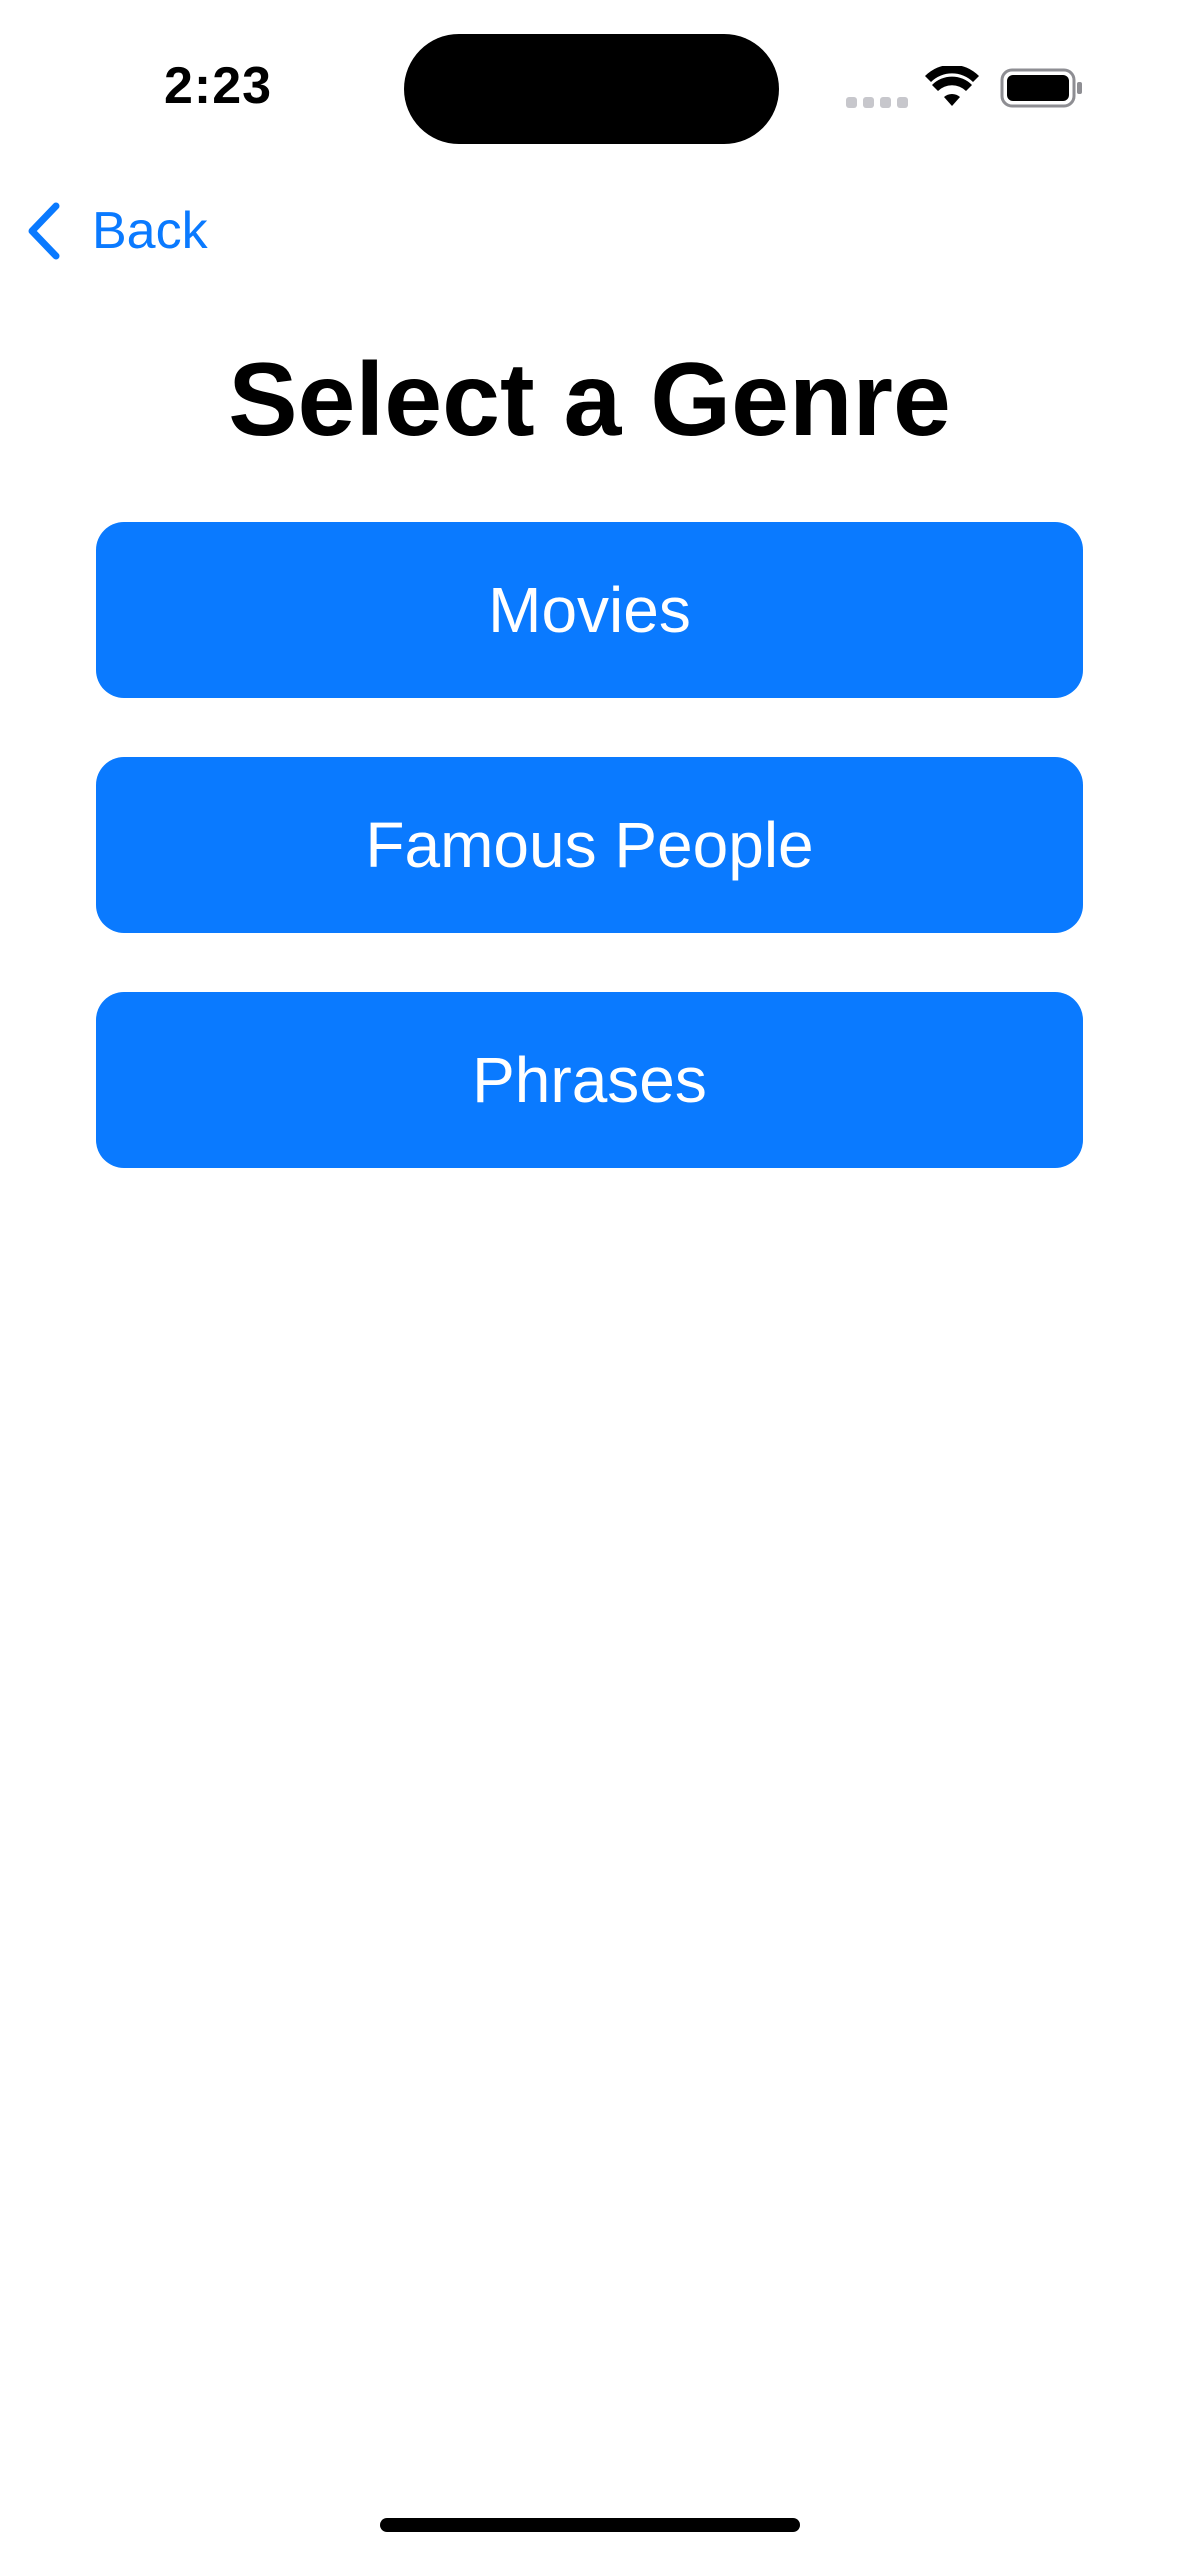  Describe the element at coordinates (952, 86) in the screenshot. I see `wifi-icon` at that location.